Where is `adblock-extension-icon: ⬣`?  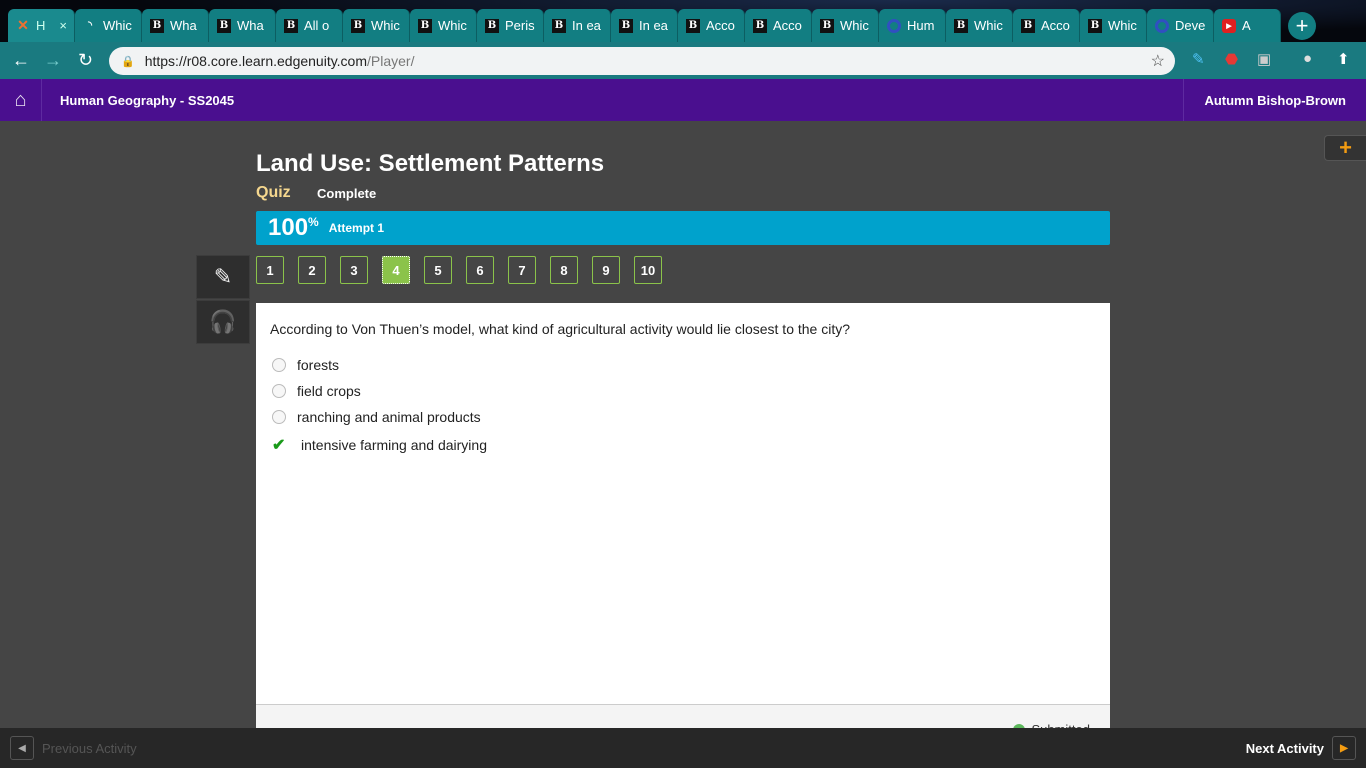 adblock-extension-icon: ⬣ is located at coordinates (1231, 59).